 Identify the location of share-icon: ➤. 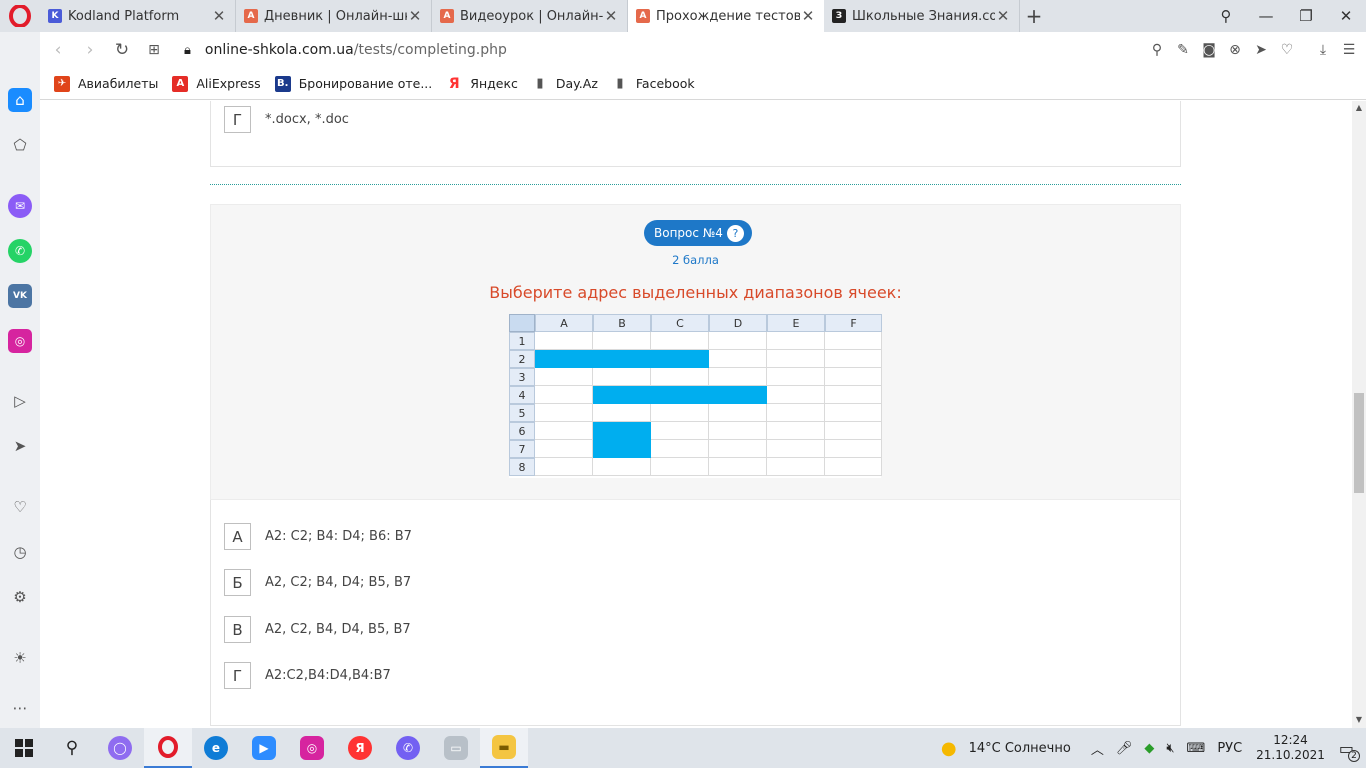
(1261, 50).